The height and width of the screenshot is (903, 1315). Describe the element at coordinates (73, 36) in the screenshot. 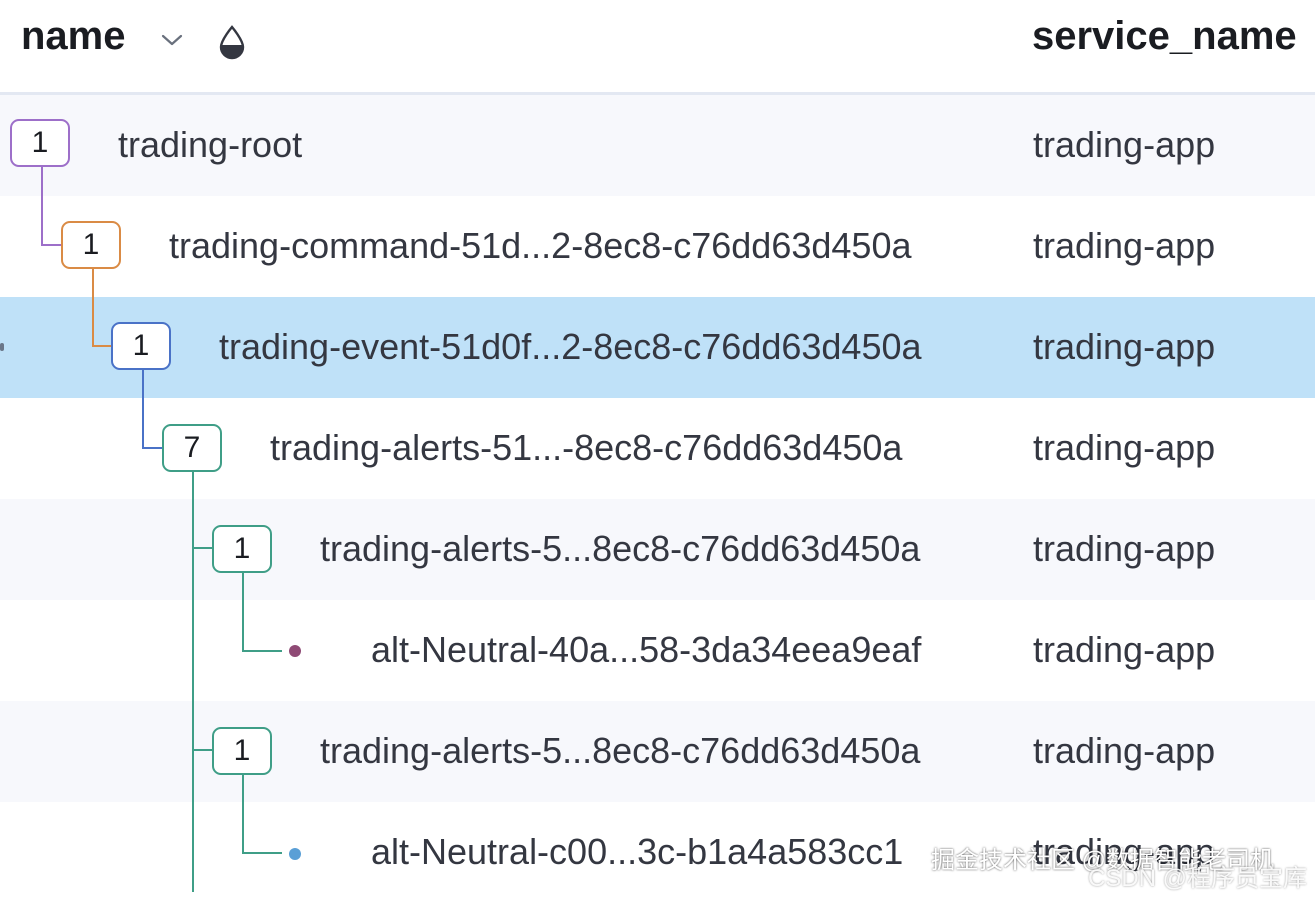

I see `name-column-header: name` at that location.